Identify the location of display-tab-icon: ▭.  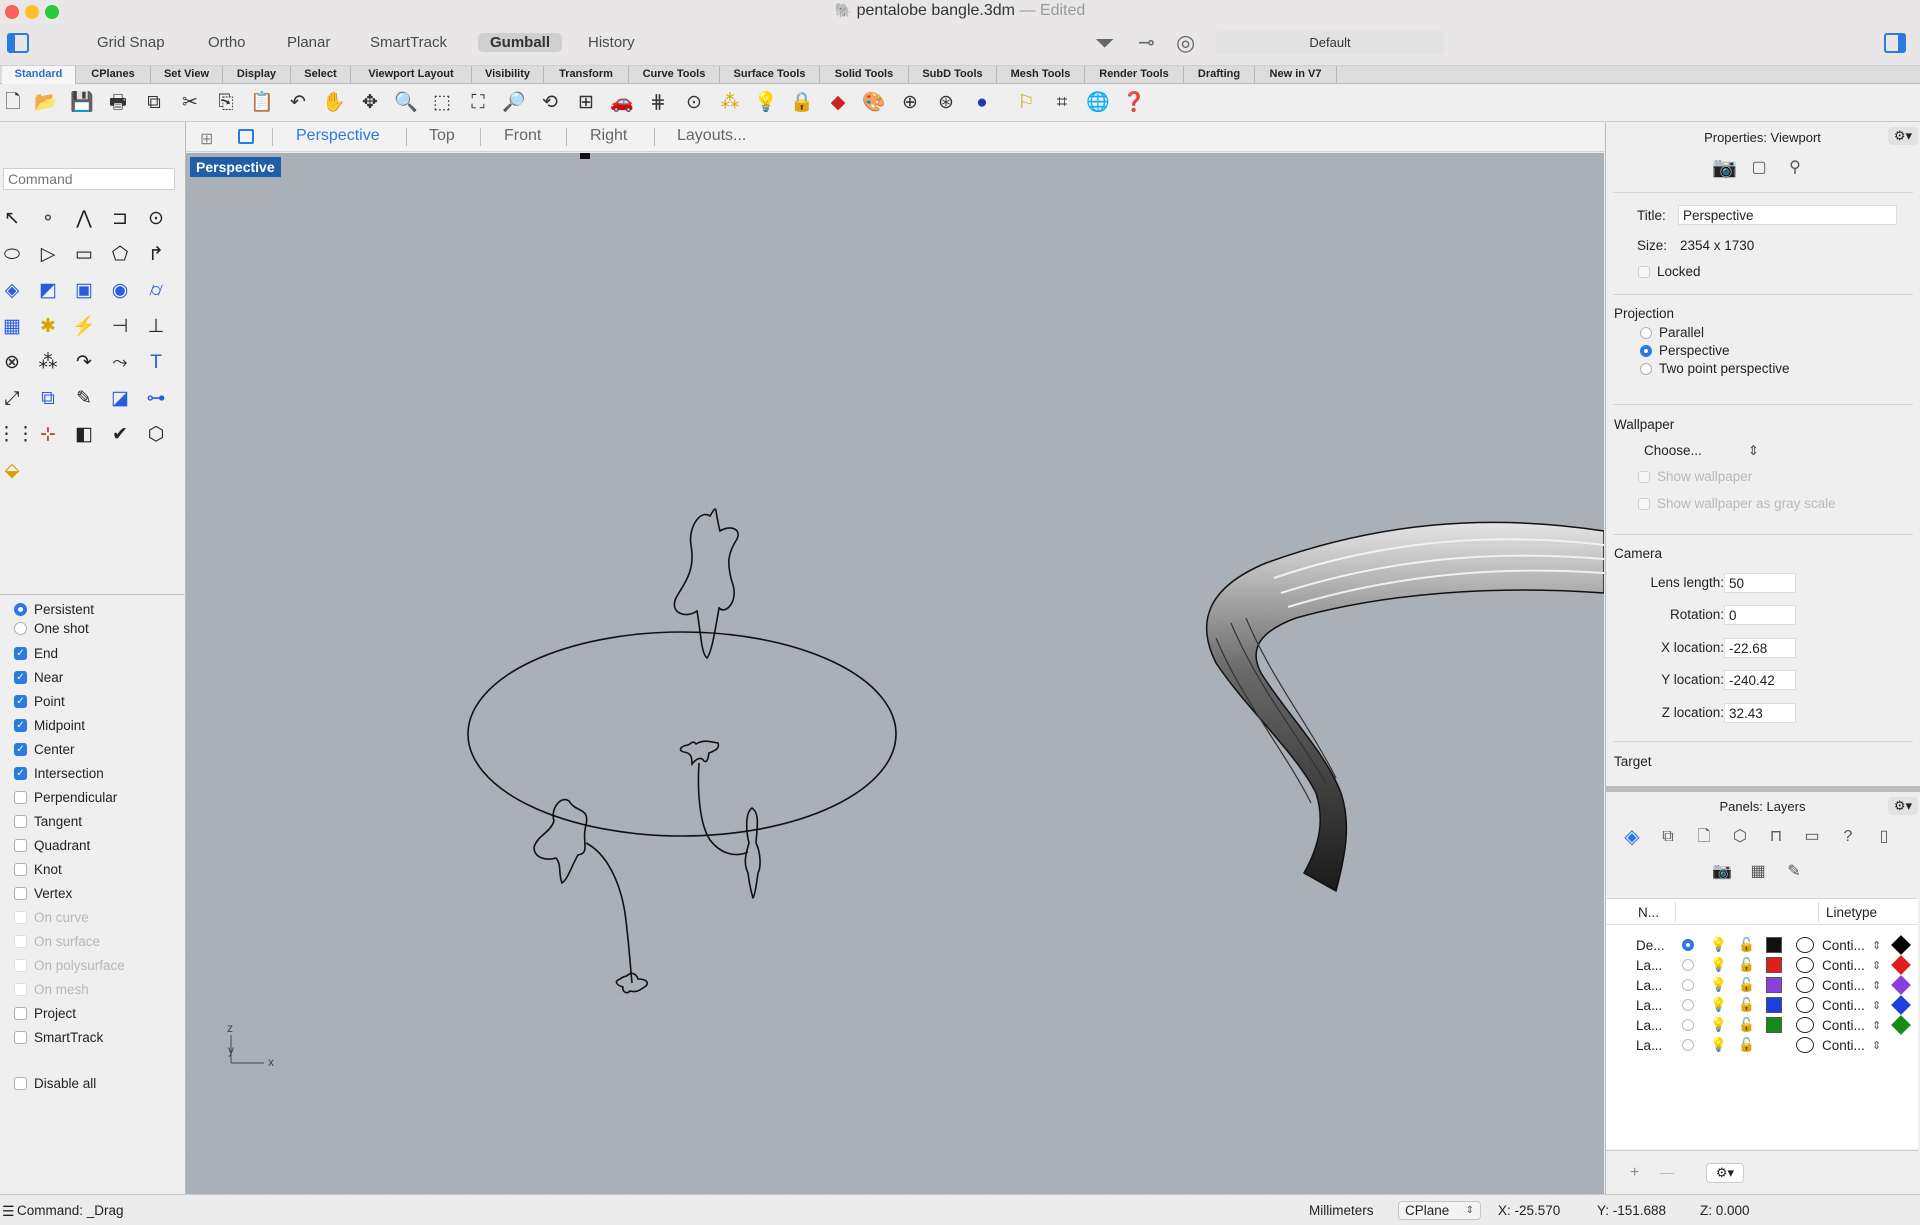
(1812, 837).